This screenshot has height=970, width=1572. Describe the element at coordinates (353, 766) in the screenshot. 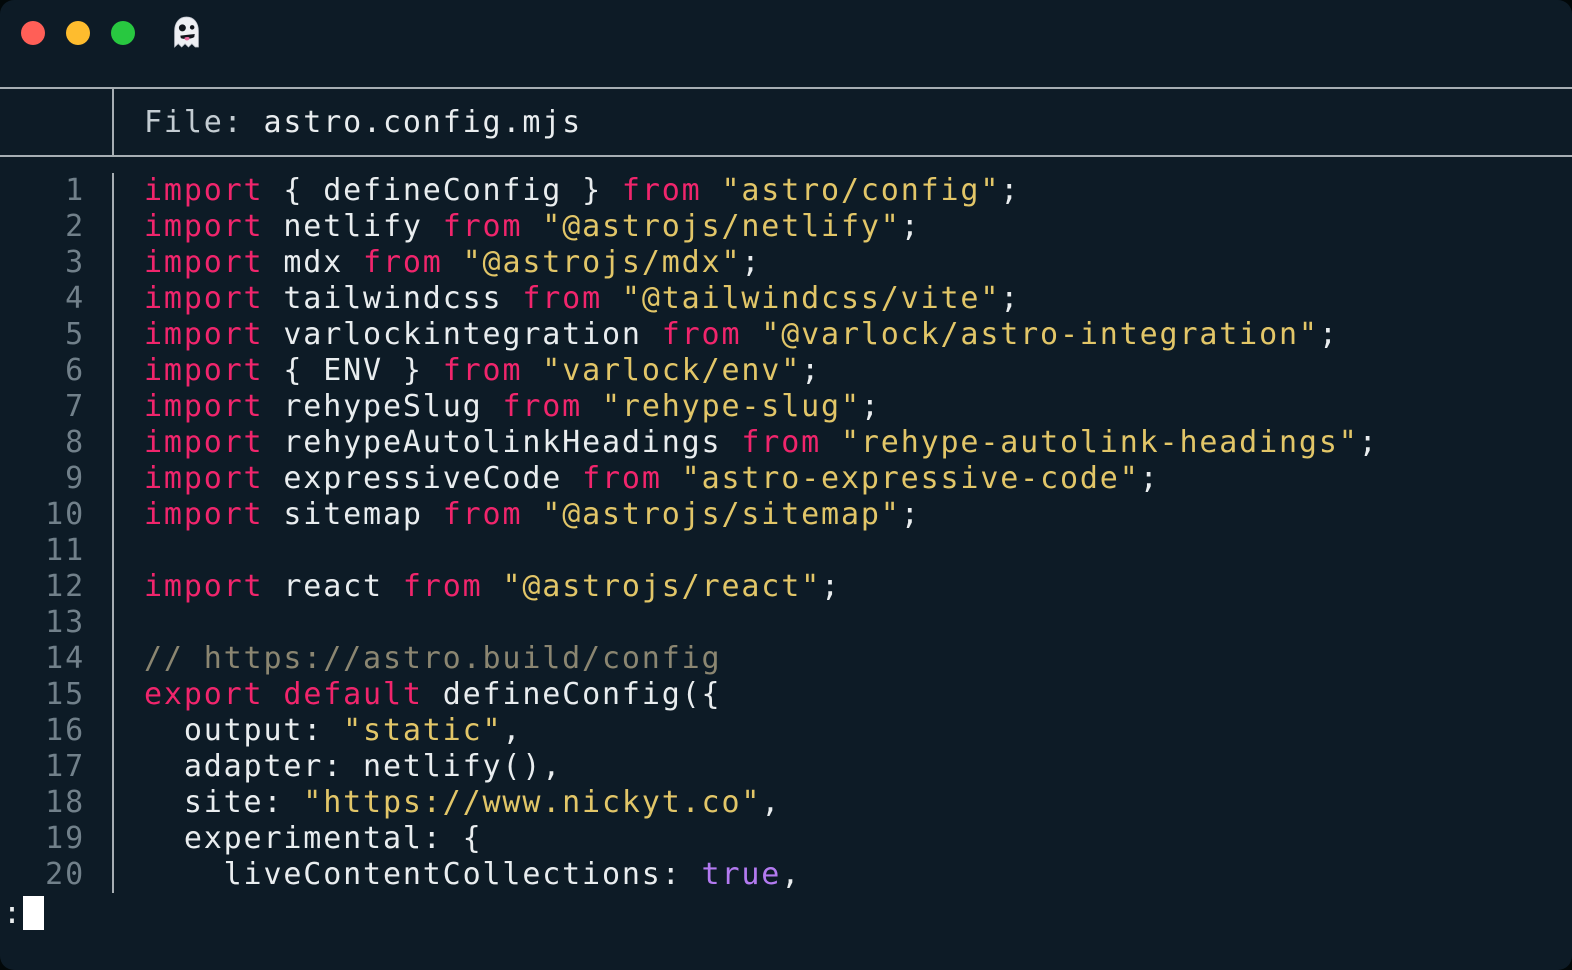

I see `code-line-text: adapter: netlify(),` at that location.